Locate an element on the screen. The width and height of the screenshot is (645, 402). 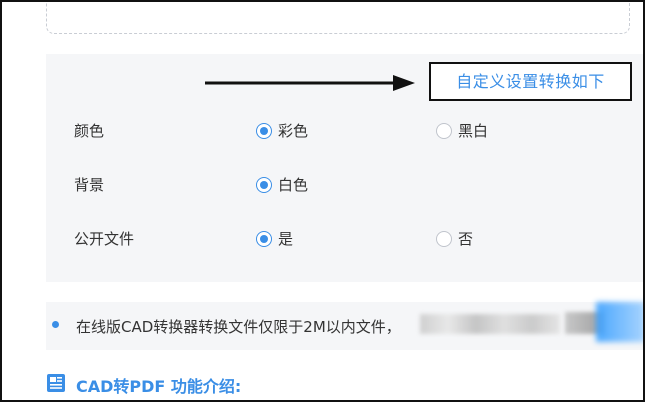
bullet-icon is located at coordinates (55, 324).